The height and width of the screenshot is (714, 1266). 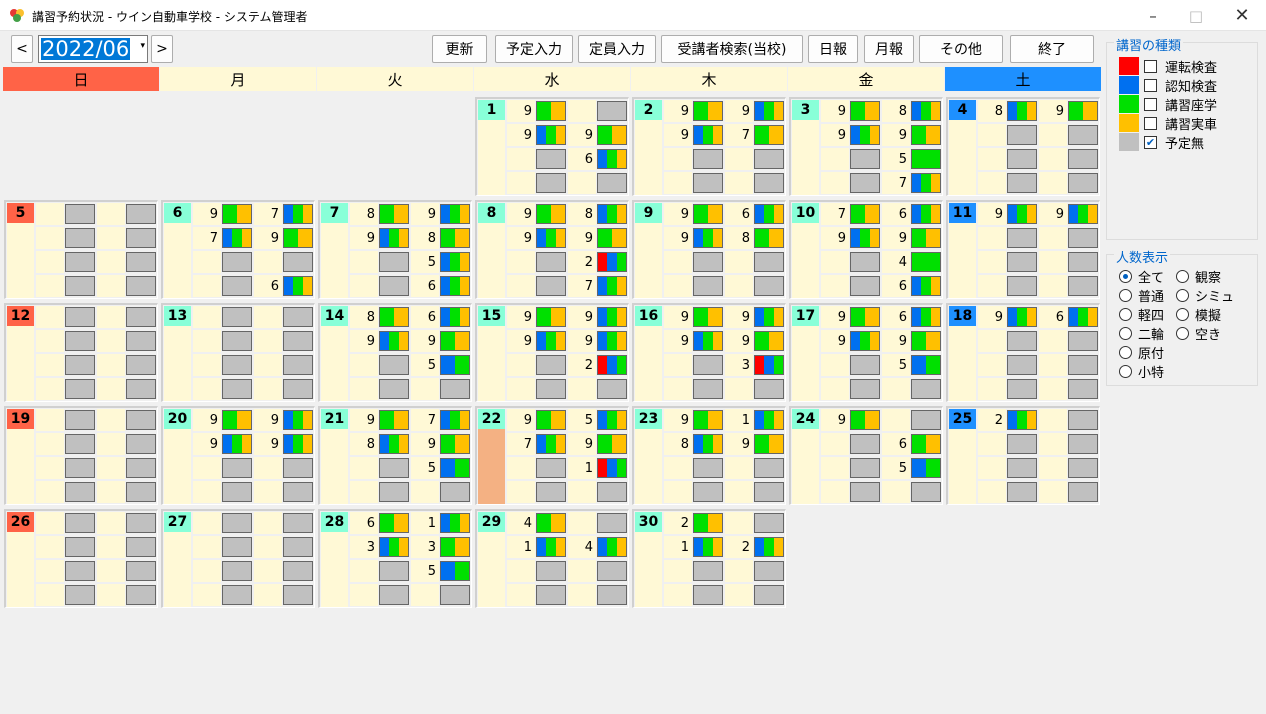 What do you see at coordinates (1023, 146) in the screenshot?
I see `day-cell: 48 9` at bounding box center [1023, 146].